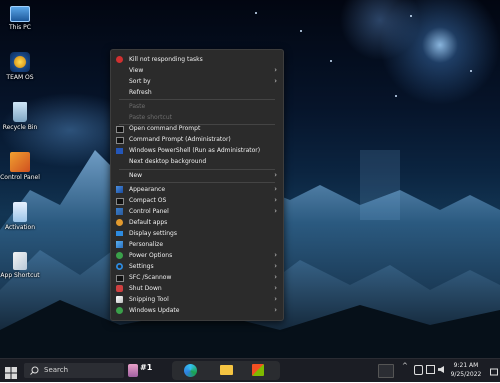  Describe the element at coordinates (20, 227) in the screenshot. I see `desktop-icon-label: Activation` at that location.